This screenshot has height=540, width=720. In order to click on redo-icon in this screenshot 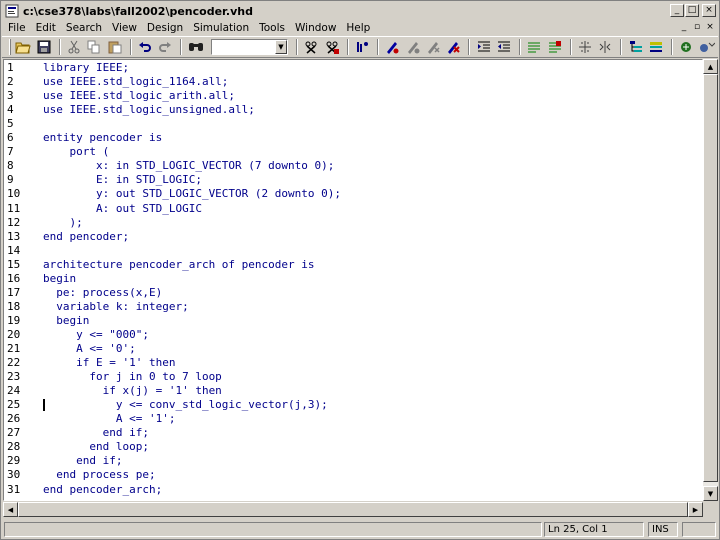, I will do `click(165, 47)`.